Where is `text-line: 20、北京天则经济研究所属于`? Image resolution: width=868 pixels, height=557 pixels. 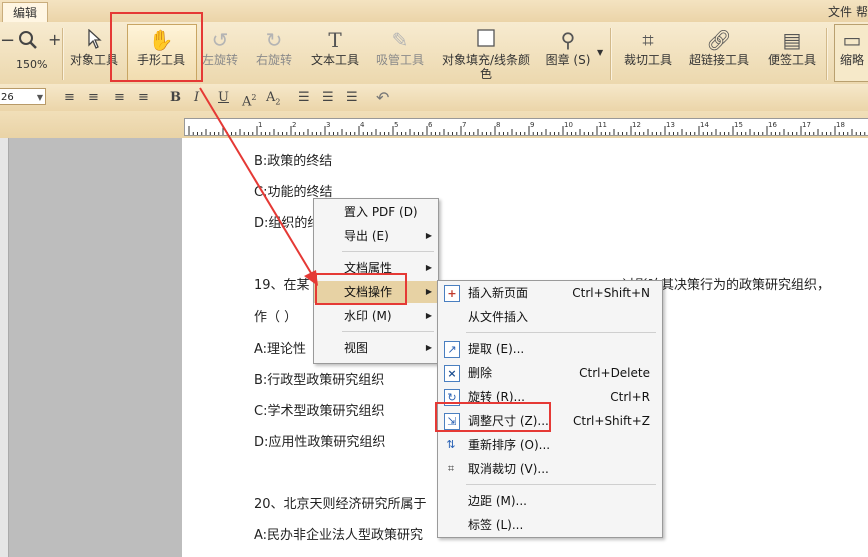
text-line: 20、北京天则经济研究所属于 is located at coordinates (340, 504).